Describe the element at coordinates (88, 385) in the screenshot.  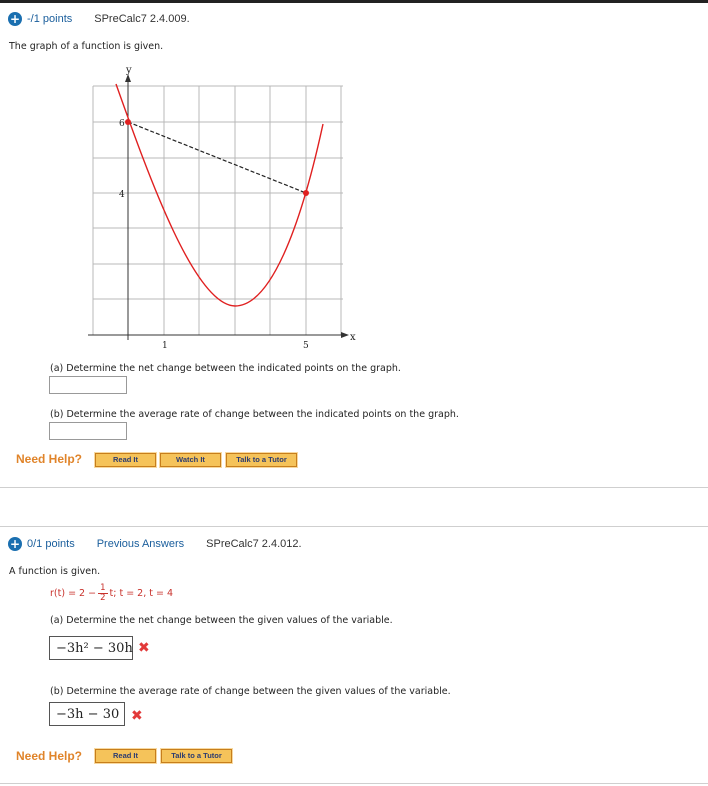
I see `part-a-answer-input` at that location.